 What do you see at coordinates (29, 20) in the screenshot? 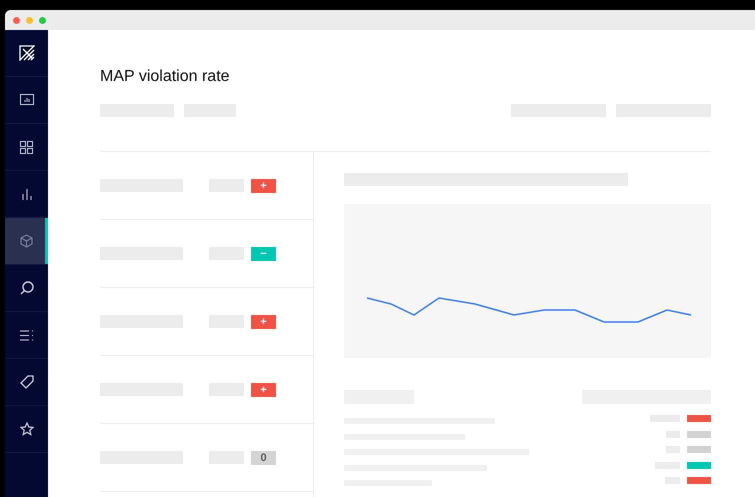
I see `minimize-icon` at bounding box center [29, 20].